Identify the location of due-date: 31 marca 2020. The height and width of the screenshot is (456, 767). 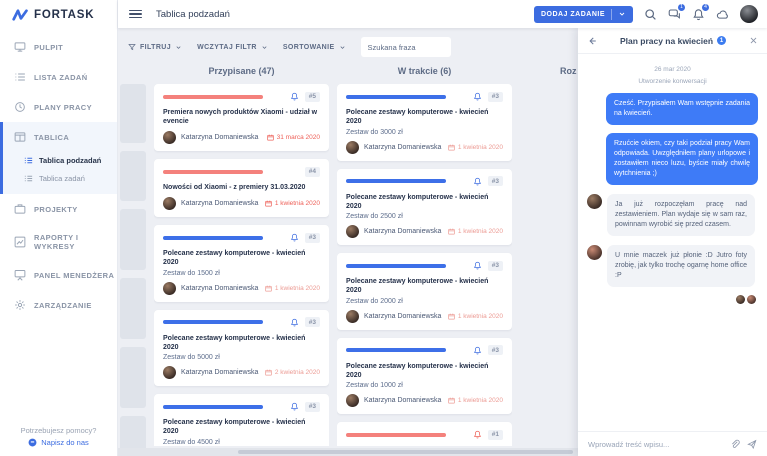
(293, 137).